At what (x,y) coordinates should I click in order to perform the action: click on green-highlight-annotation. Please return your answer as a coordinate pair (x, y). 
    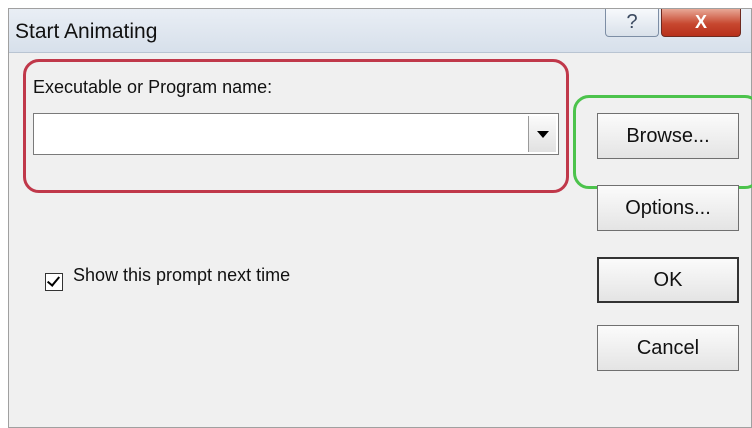
    Looking at the image, I should click on (662, 142).